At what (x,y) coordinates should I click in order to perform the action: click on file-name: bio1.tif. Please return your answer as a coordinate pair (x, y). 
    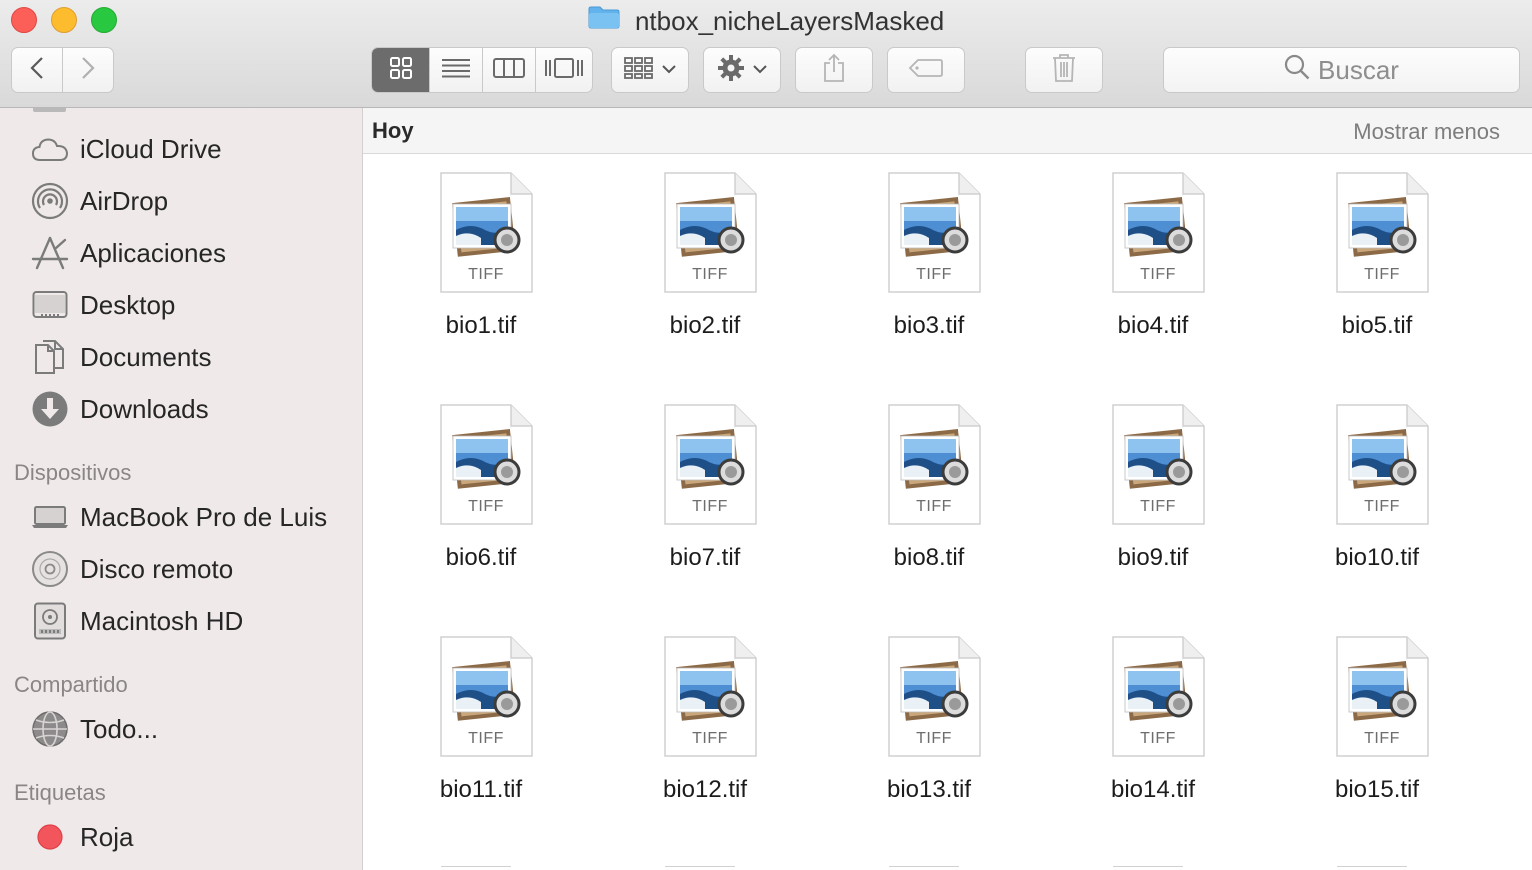
    Looking at the image, I should click on (481, 325).